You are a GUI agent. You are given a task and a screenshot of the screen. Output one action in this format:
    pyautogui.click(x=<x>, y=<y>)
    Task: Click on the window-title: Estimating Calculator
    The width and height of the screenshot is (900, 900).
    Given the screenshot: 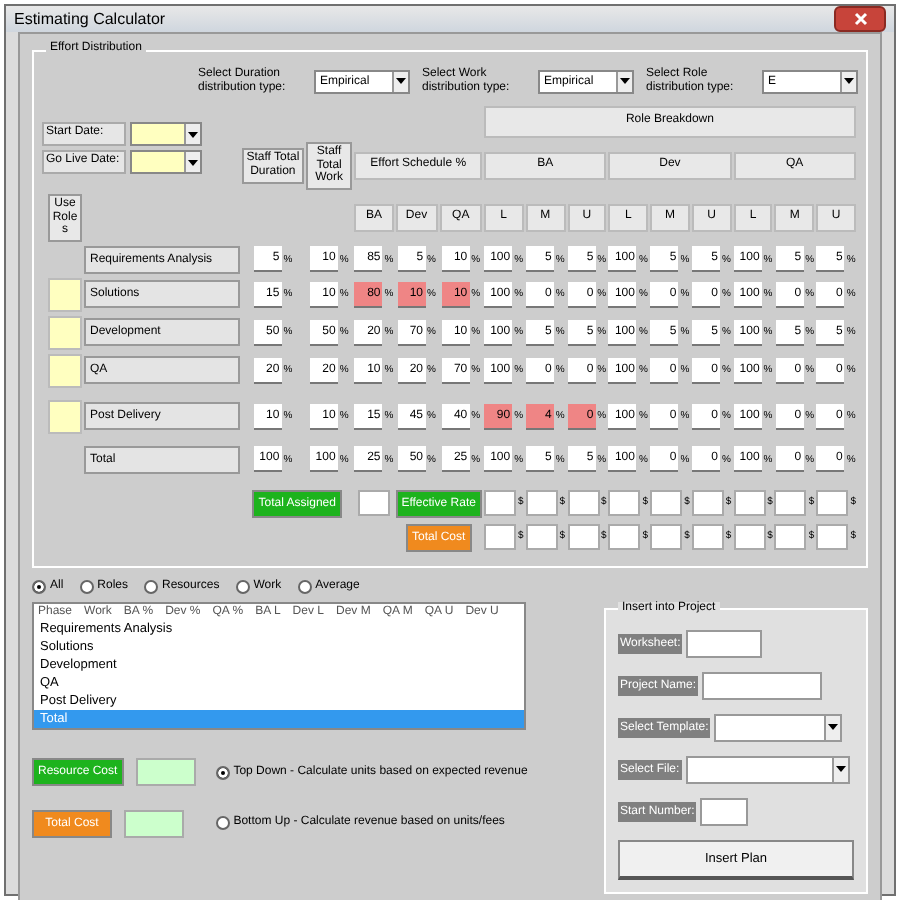 What is the action you would take?
    pyautogui.click(x=90, y=19)
    